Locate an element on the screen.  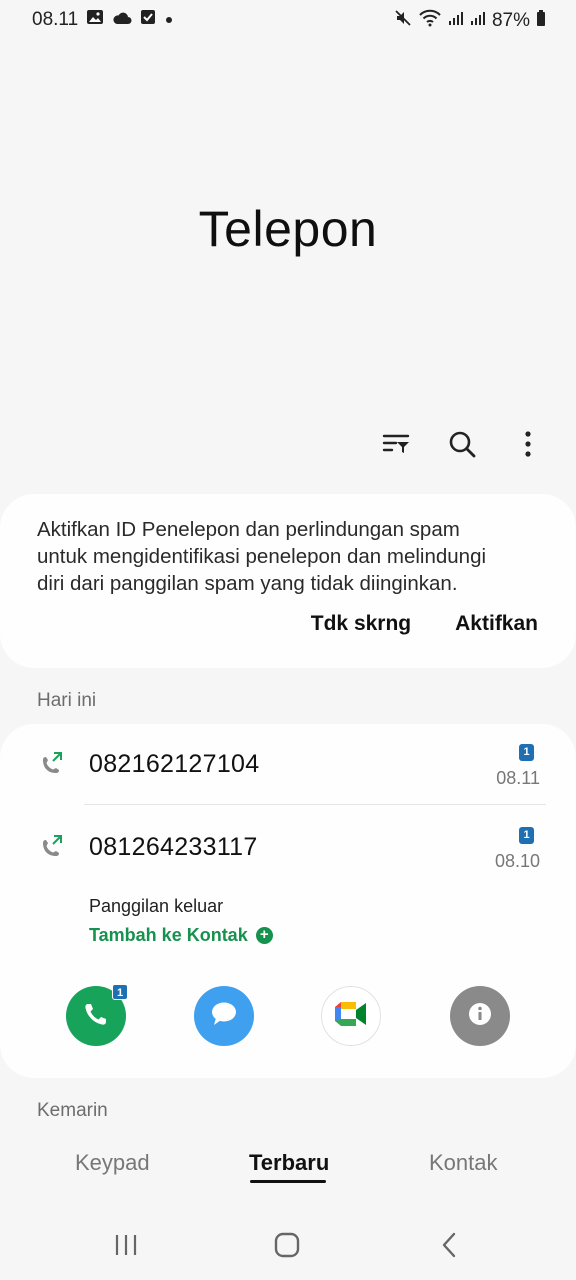
video-call-button is located at coordinates (351, 1016).